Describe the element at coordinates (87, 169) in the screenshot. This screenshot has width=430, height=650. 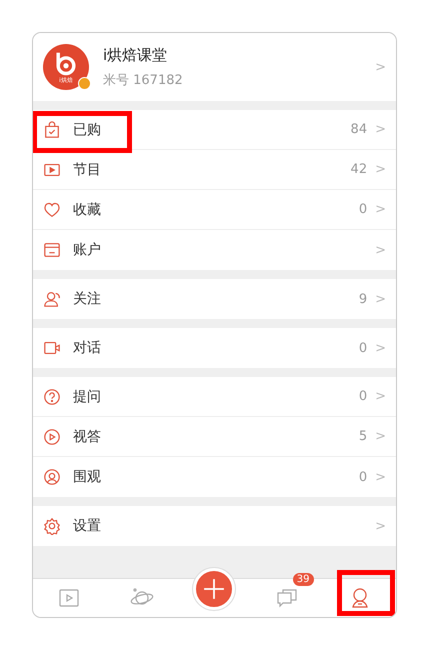
I see `item-label: 节目` at that location.